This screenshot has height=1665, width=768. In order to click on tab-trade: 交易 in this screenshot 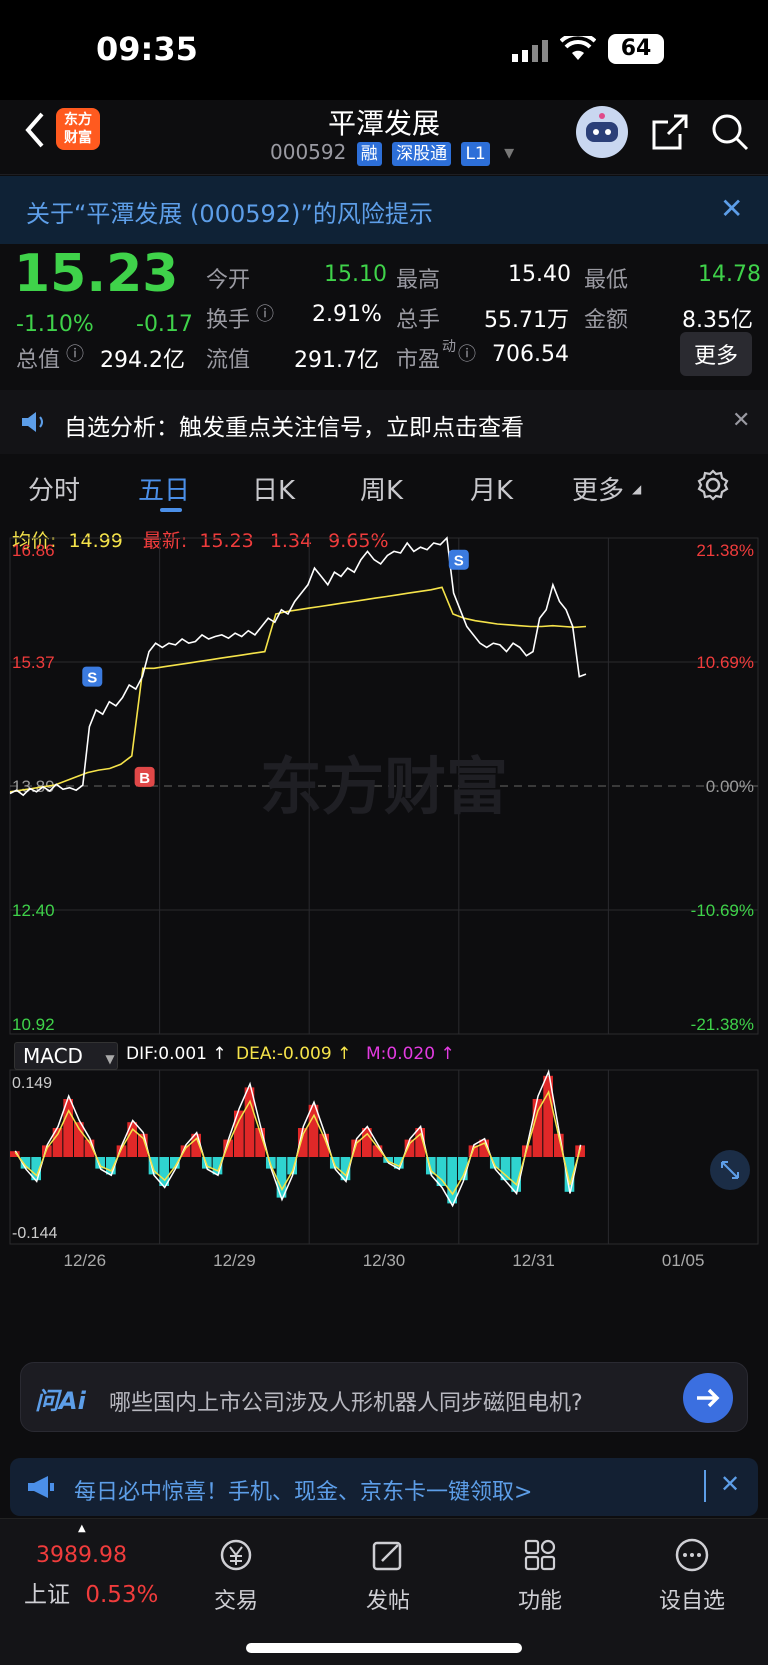, I will do `click(236, 1576)`.